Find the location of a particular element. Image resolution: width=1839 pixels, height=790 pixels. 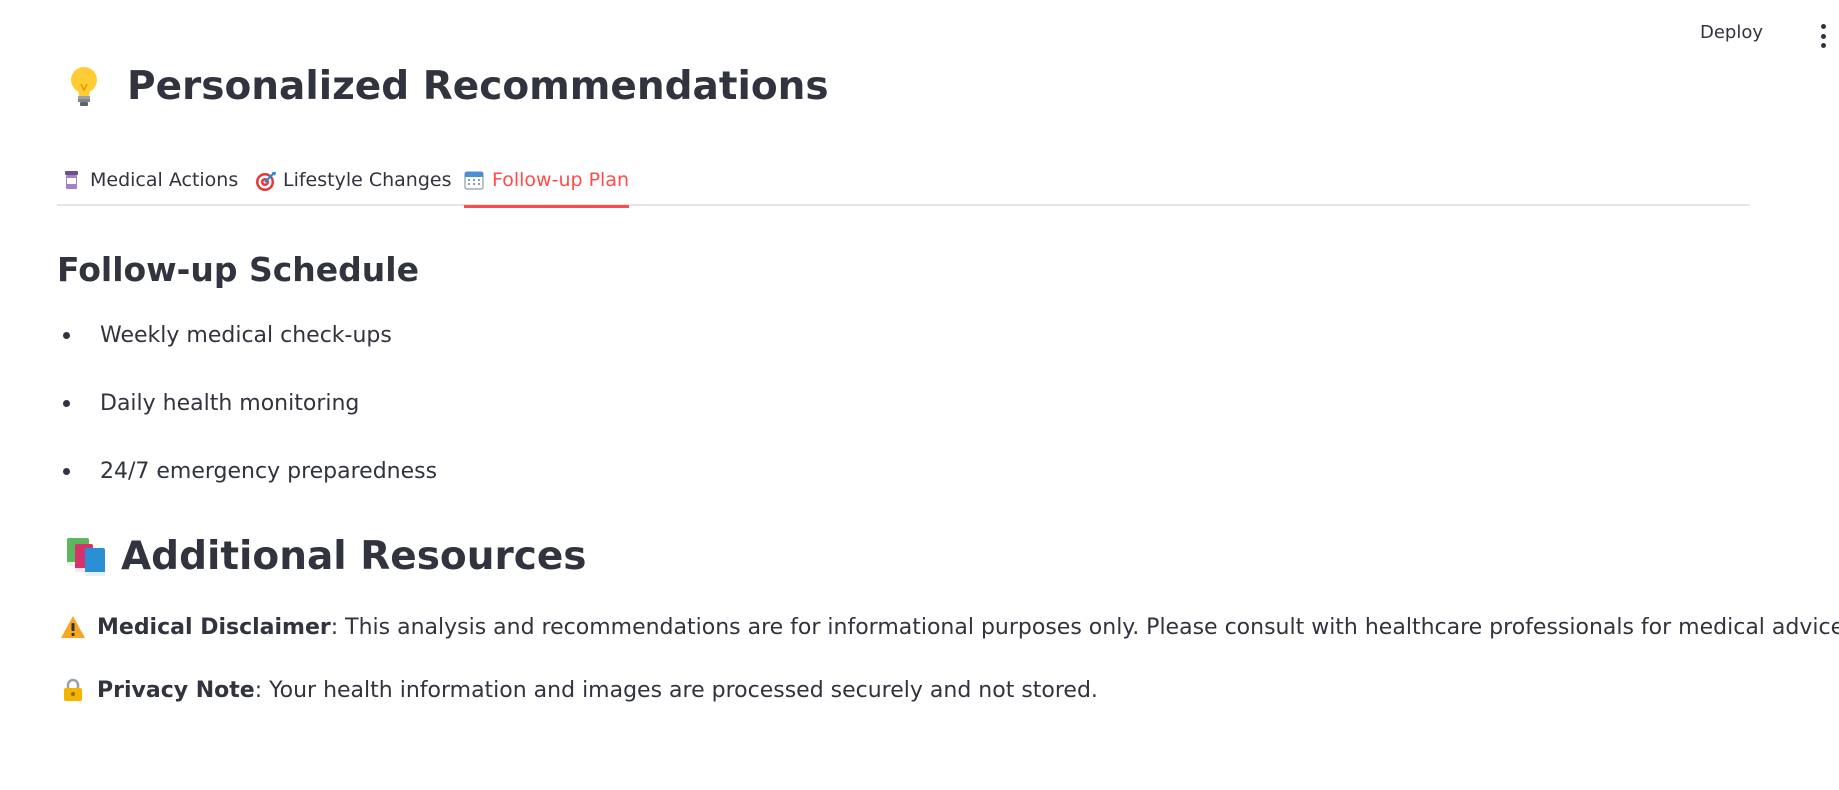

tab-medical-actions: Medical Actions is located at coordinates (150, 179).